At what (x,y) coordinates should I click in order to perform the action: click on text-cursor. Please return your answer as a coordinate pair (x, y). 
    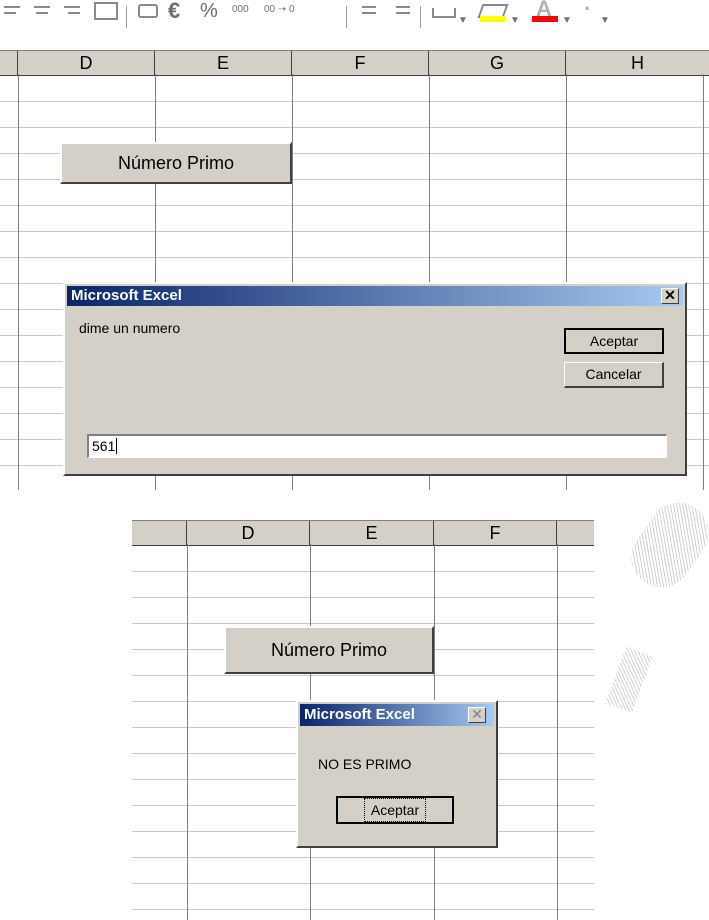
    Looking at the image, I should click on (117, 446).